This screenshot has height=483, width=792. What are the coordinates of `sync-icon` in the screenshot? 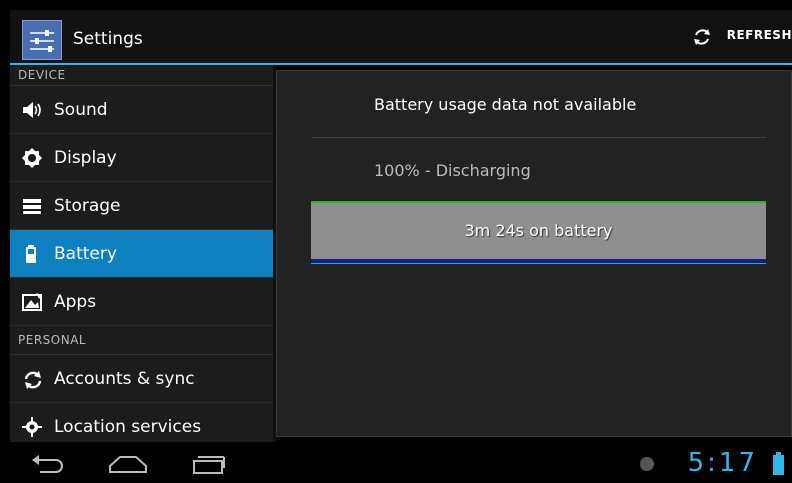 It's located at (32, 379).